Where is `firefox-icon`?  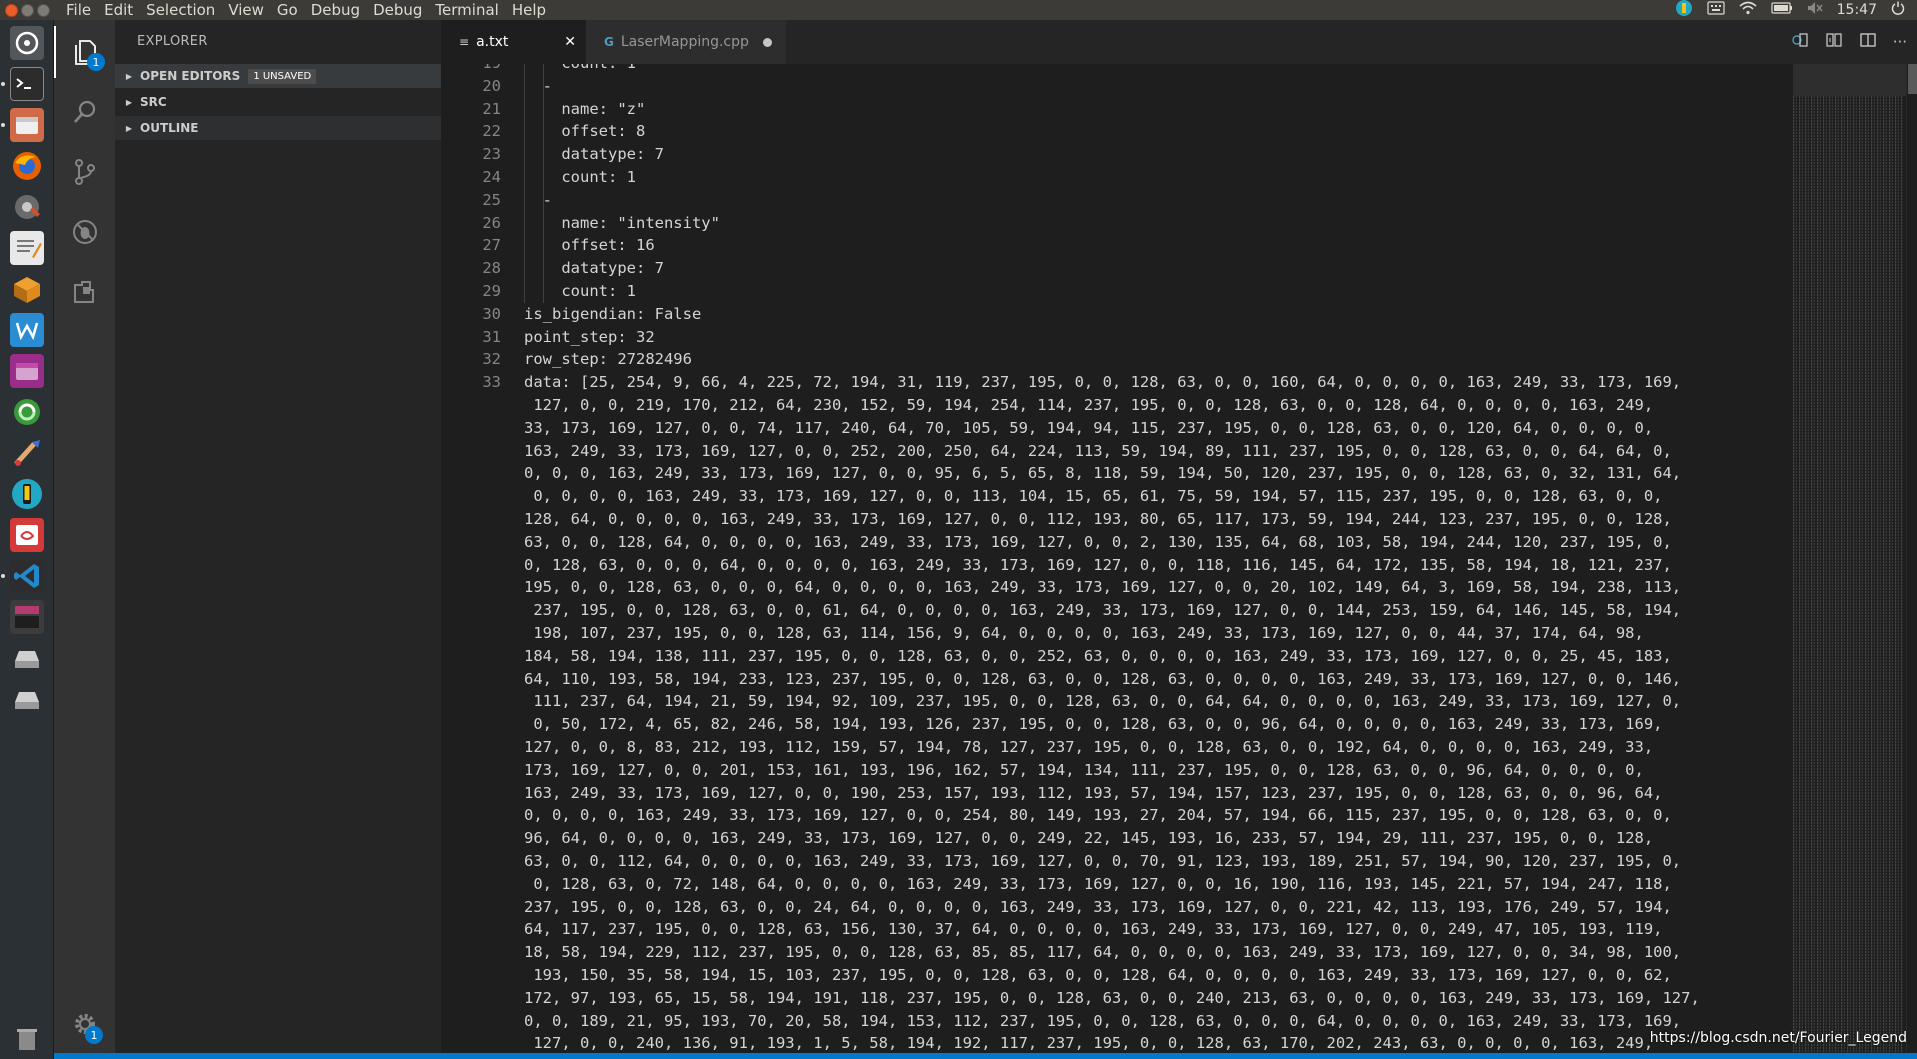
firefox-icon is located at coordinates (27, 166).